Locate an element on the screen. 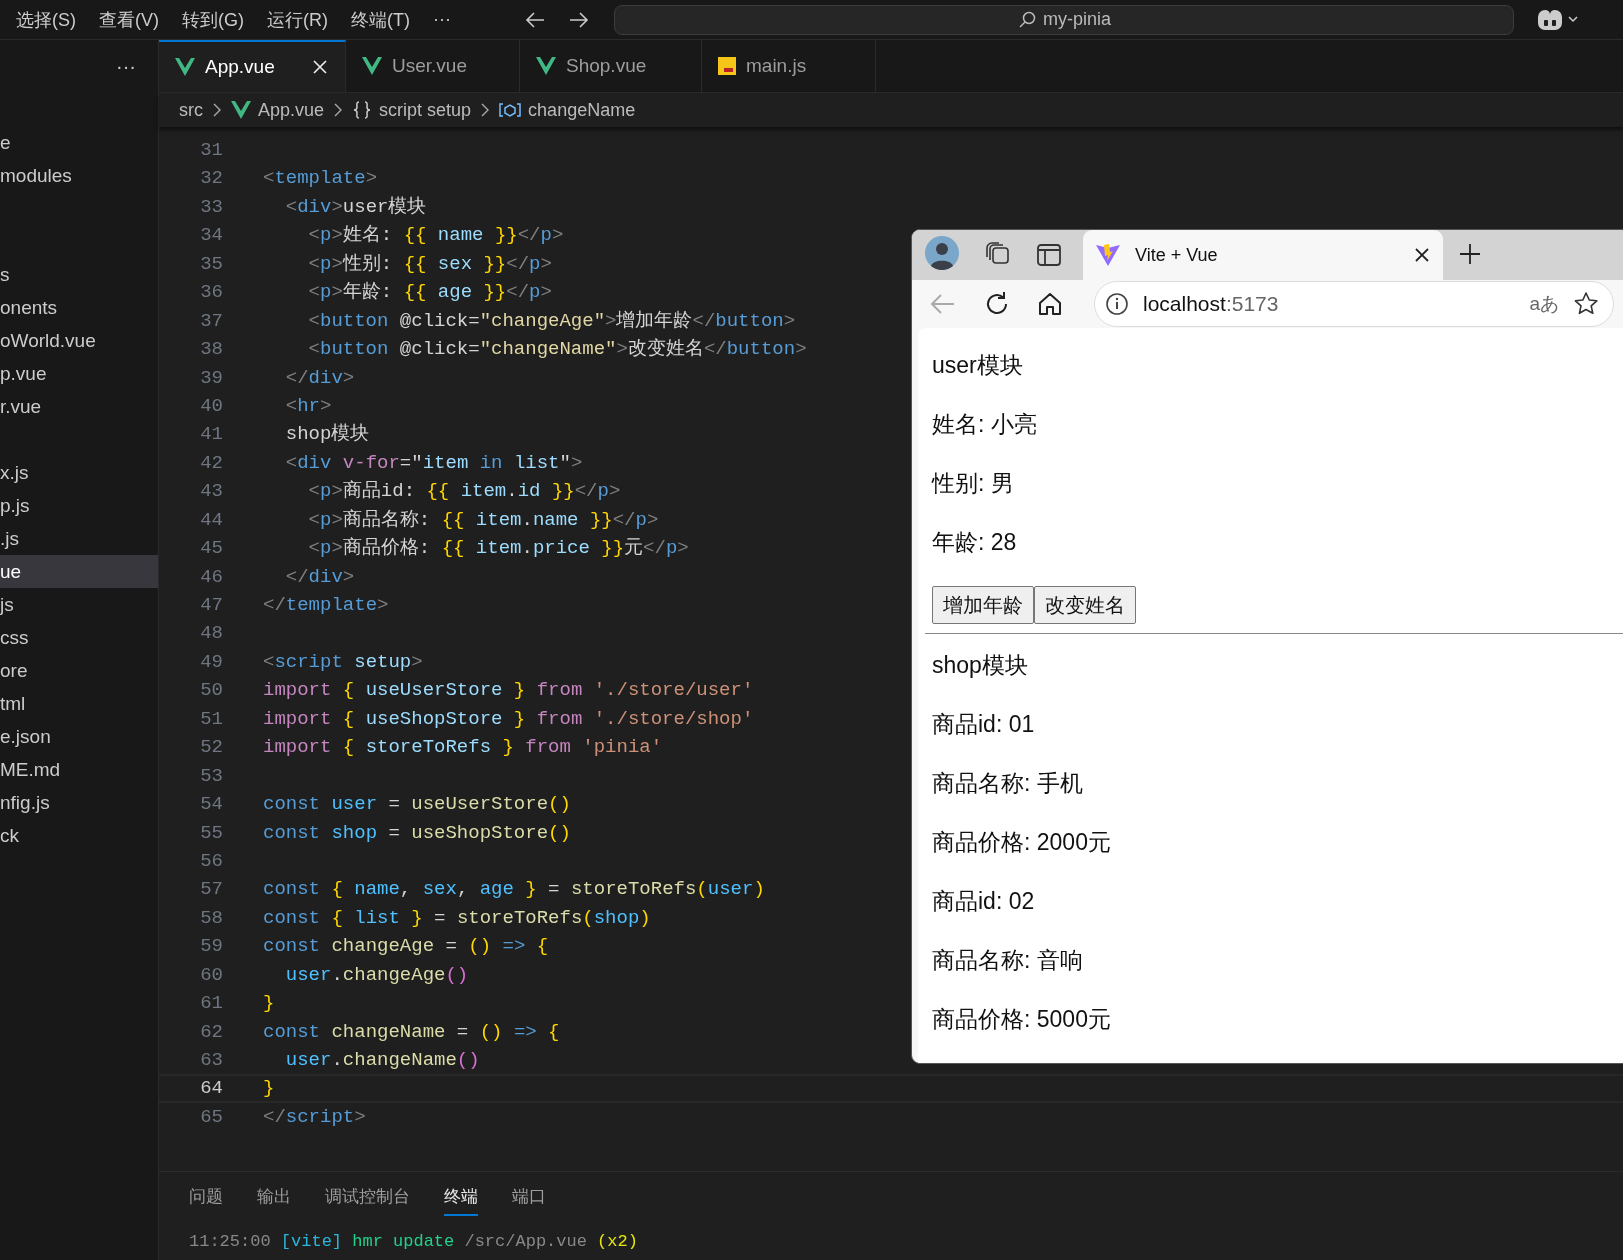 This screenshot has width=1623, height=1260. line-number: 38 is located at coordinates (211, 350).